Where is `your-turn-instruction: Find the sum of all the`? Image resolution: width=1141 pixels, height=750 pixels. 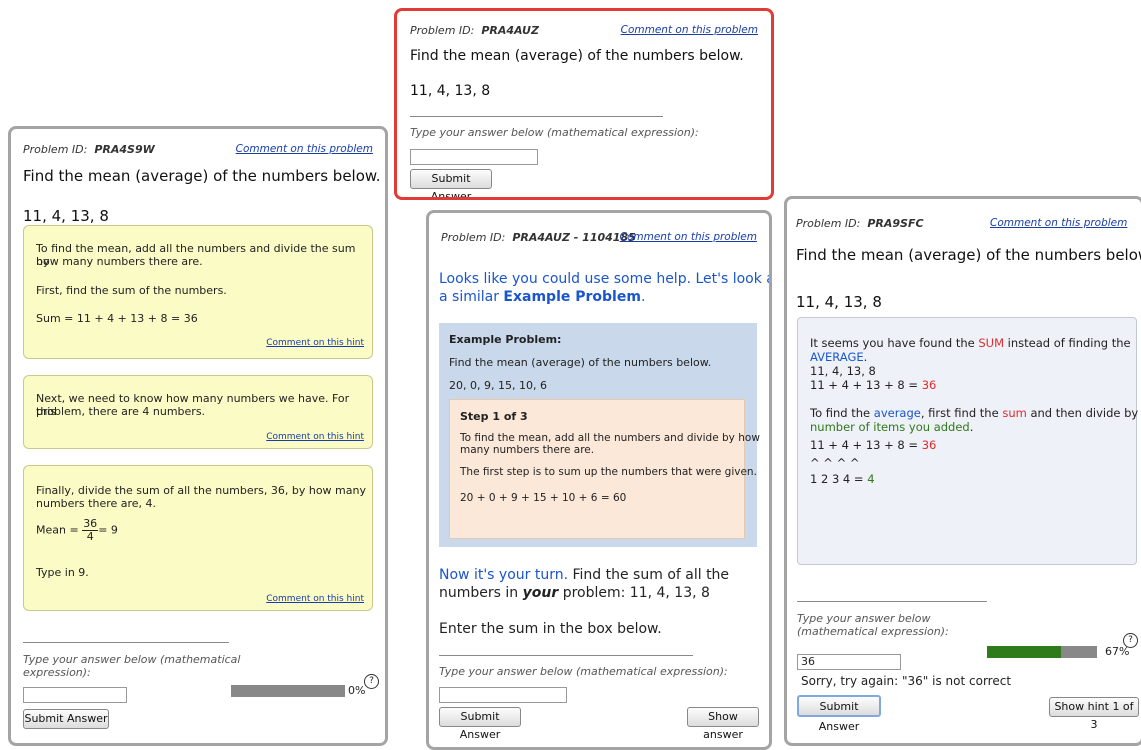
your-turn-instruction: Find the sum of all the is located at coordinates (651, 575).